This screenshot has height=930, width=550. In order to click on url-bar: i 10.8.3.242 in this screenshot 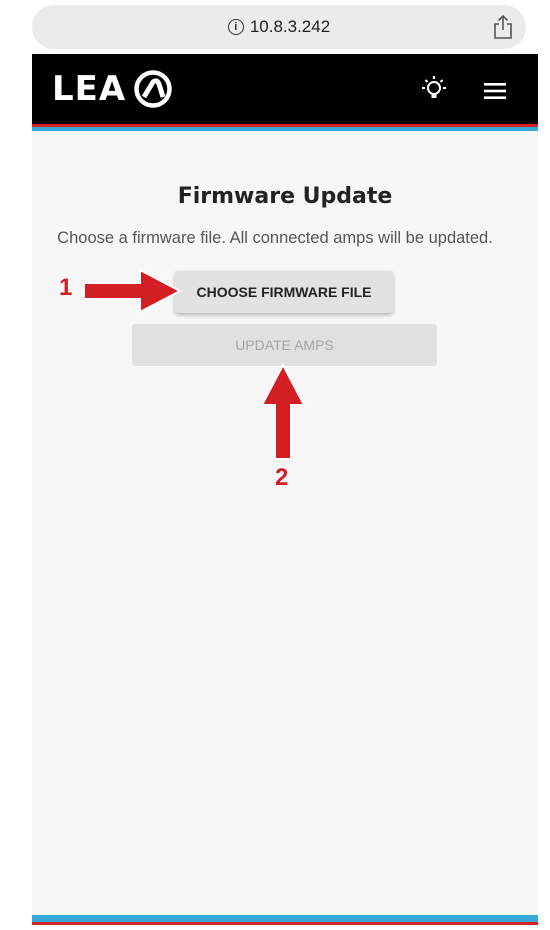, I will do `click(279, 27)`.